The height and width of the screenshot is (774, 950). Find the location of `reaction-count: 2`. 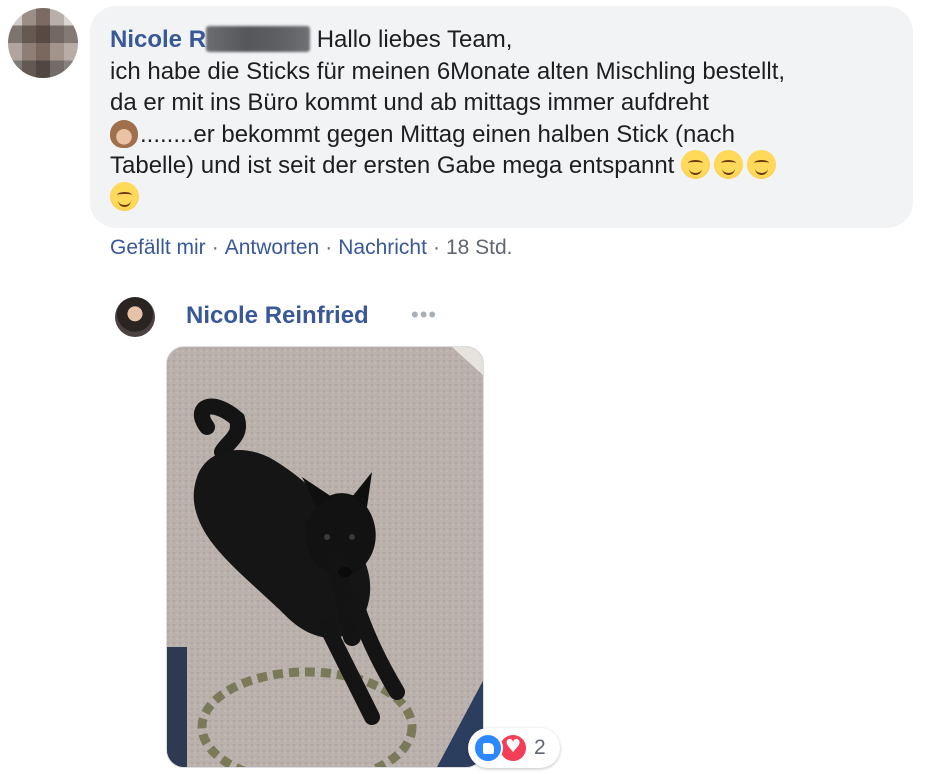

reaction-count: 2 is located at coordinates (540, 747).